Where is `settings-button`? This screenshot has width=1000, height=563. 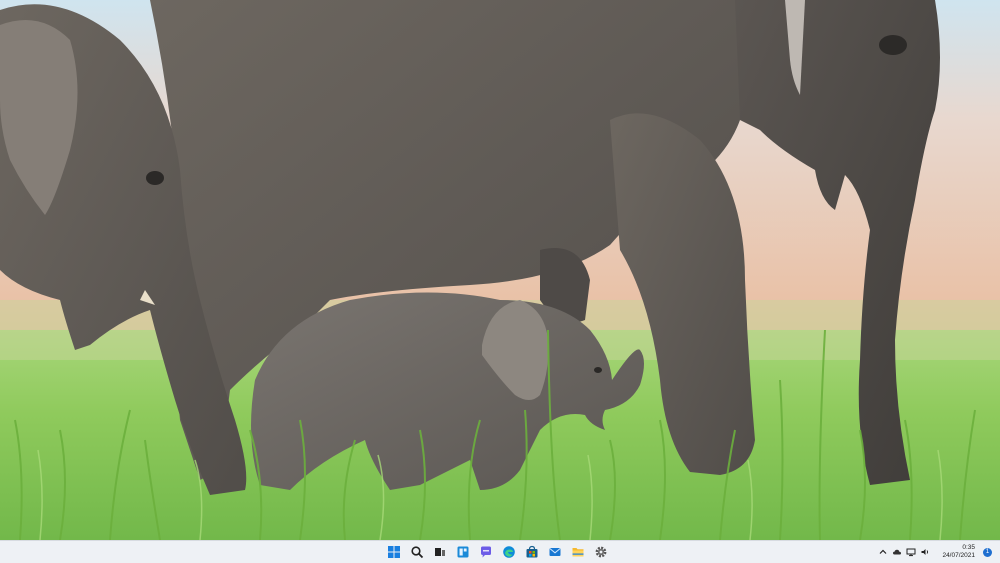
settings-button is located at coordinates (601, 552).